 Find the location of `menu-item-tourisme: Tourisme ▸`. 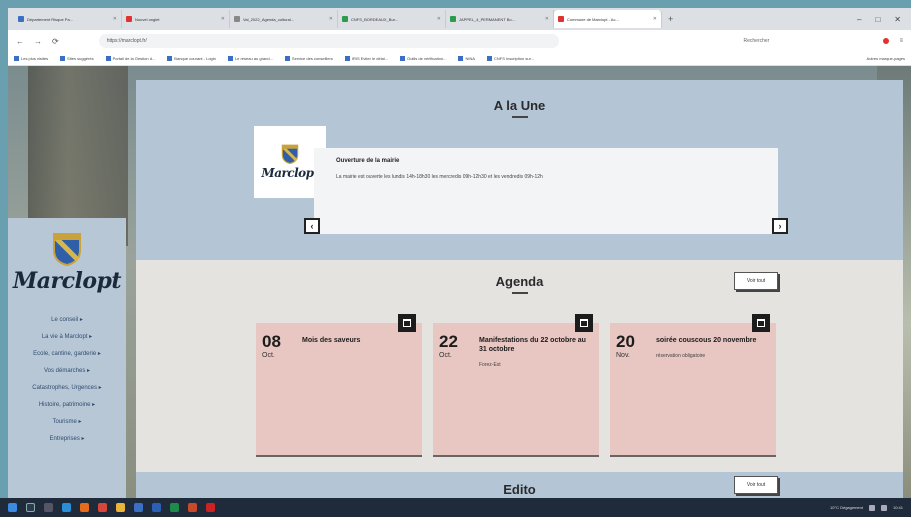

menu-item-tourisme: Tourisme ▸ is located at coordinates (67, 422).